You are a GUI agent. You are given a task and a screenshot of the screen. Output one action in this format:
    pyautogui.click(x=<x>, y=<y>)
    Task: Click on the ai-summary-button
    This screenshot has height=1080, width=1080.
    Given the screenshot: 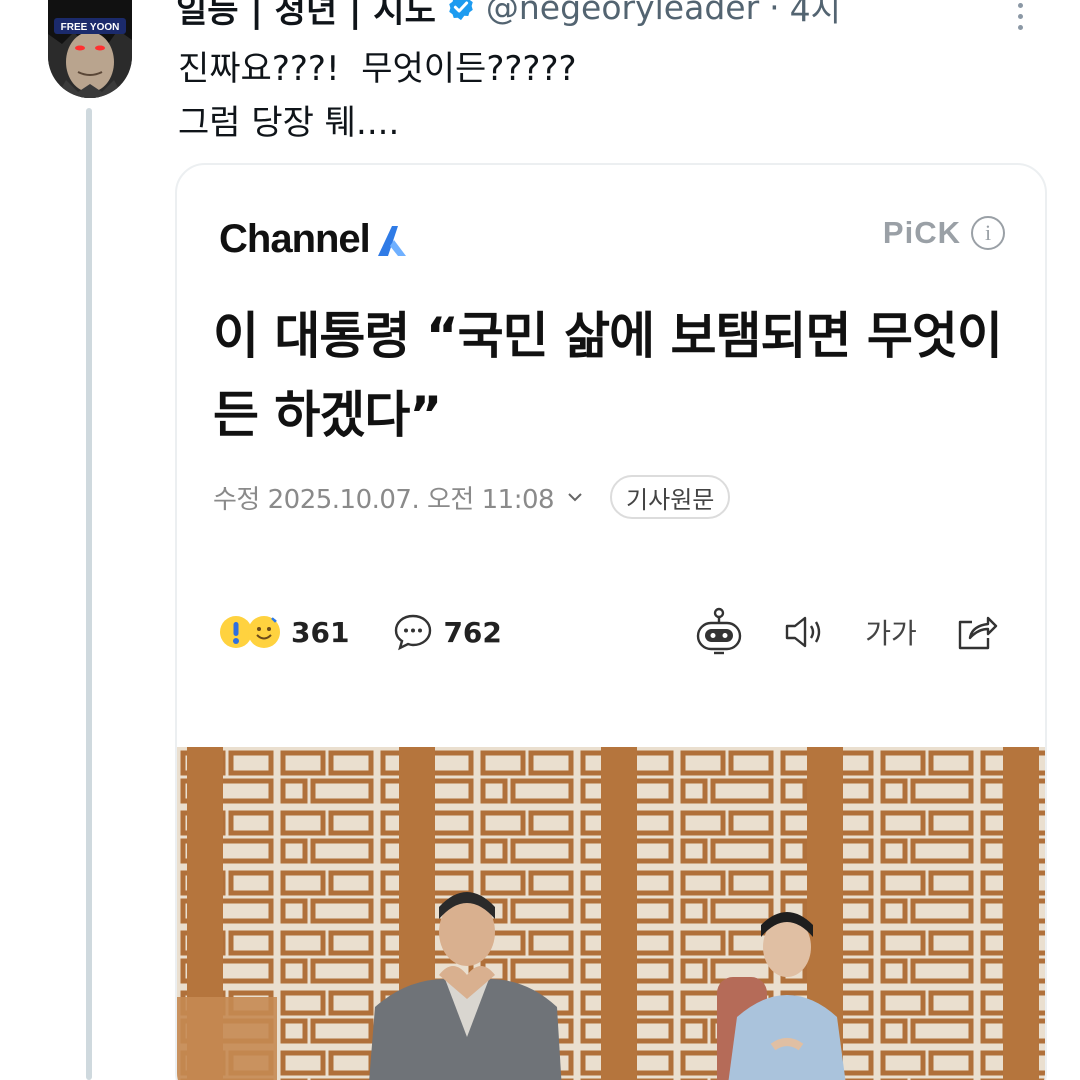 What is the action you would take?
    pyautogui.click(x=719, y=632)
    